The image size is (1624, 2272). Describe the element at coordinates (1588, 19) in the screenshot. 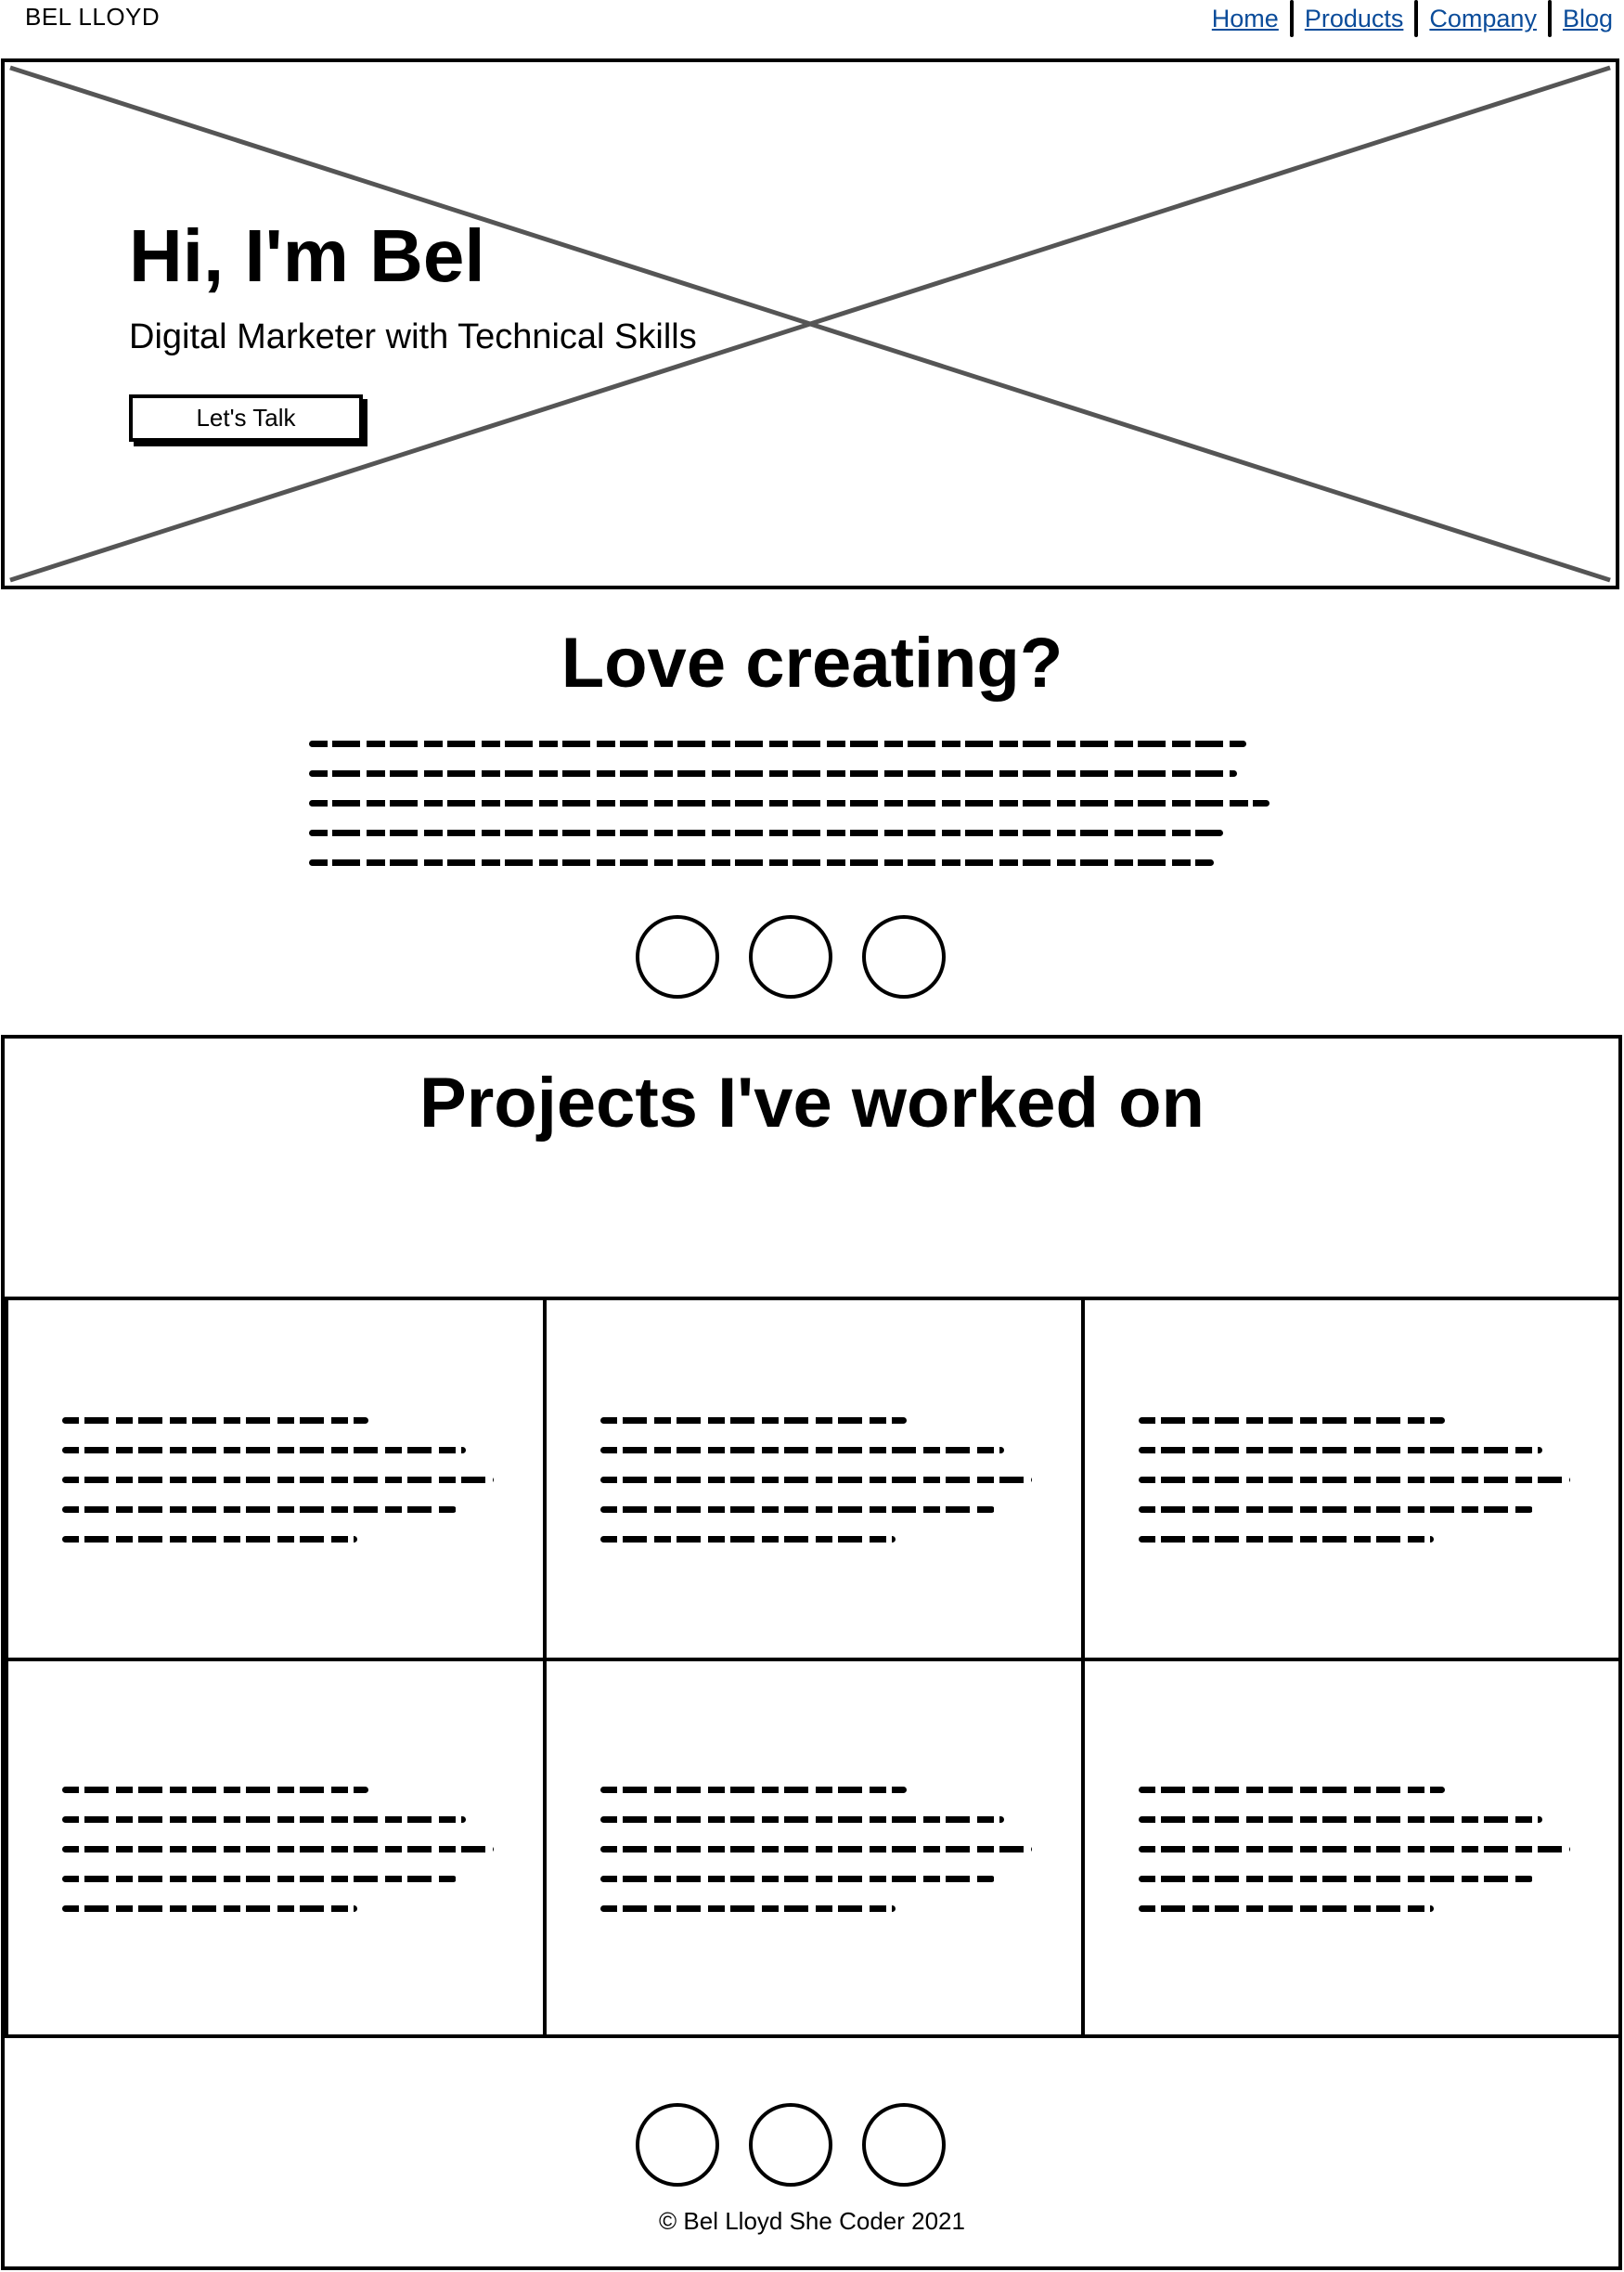

I see `nav-link-blog: Blog` at that location.